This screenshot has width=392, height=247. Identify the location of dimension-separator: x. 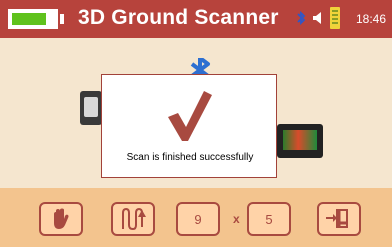
(236, 219).